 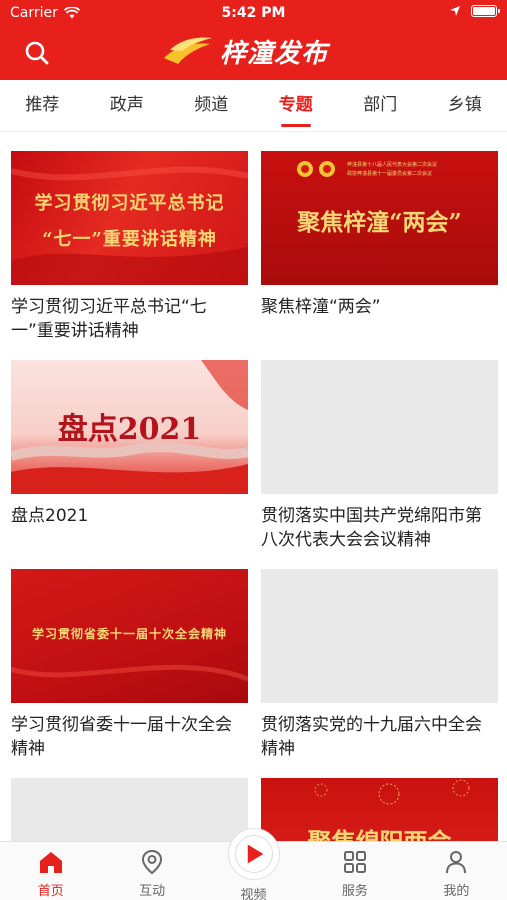 I want to click on topic-card: 聚焦绵阳两会, so click(x=379, y=809).